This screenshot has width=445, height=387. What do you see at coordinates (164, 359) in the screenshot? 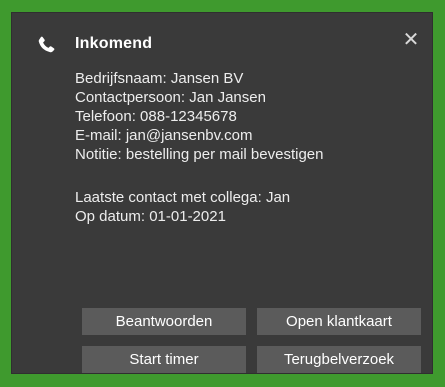
I see `start-timer-button: Start timer` at bounding box center [164, 359].